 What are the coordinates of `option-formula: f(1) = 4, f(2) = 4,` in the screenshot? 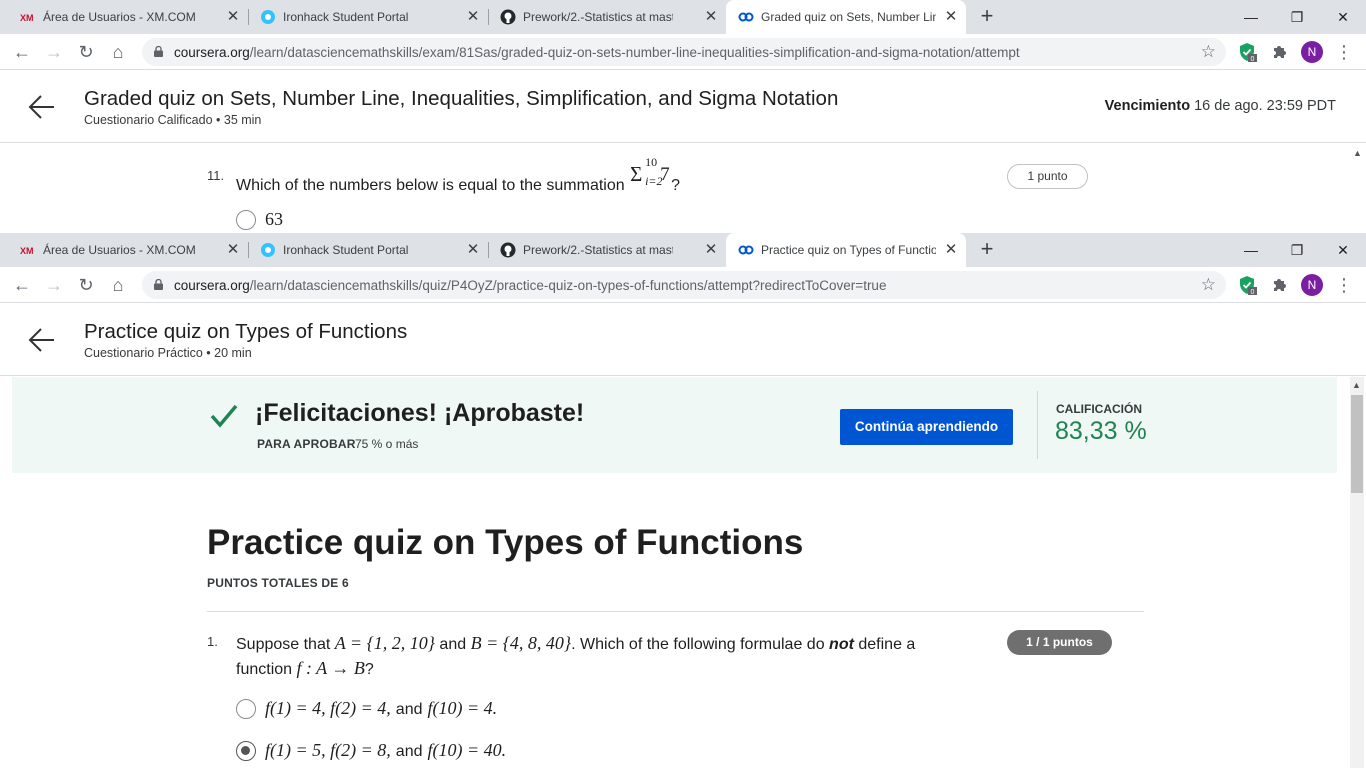 It's located at (328, 708).